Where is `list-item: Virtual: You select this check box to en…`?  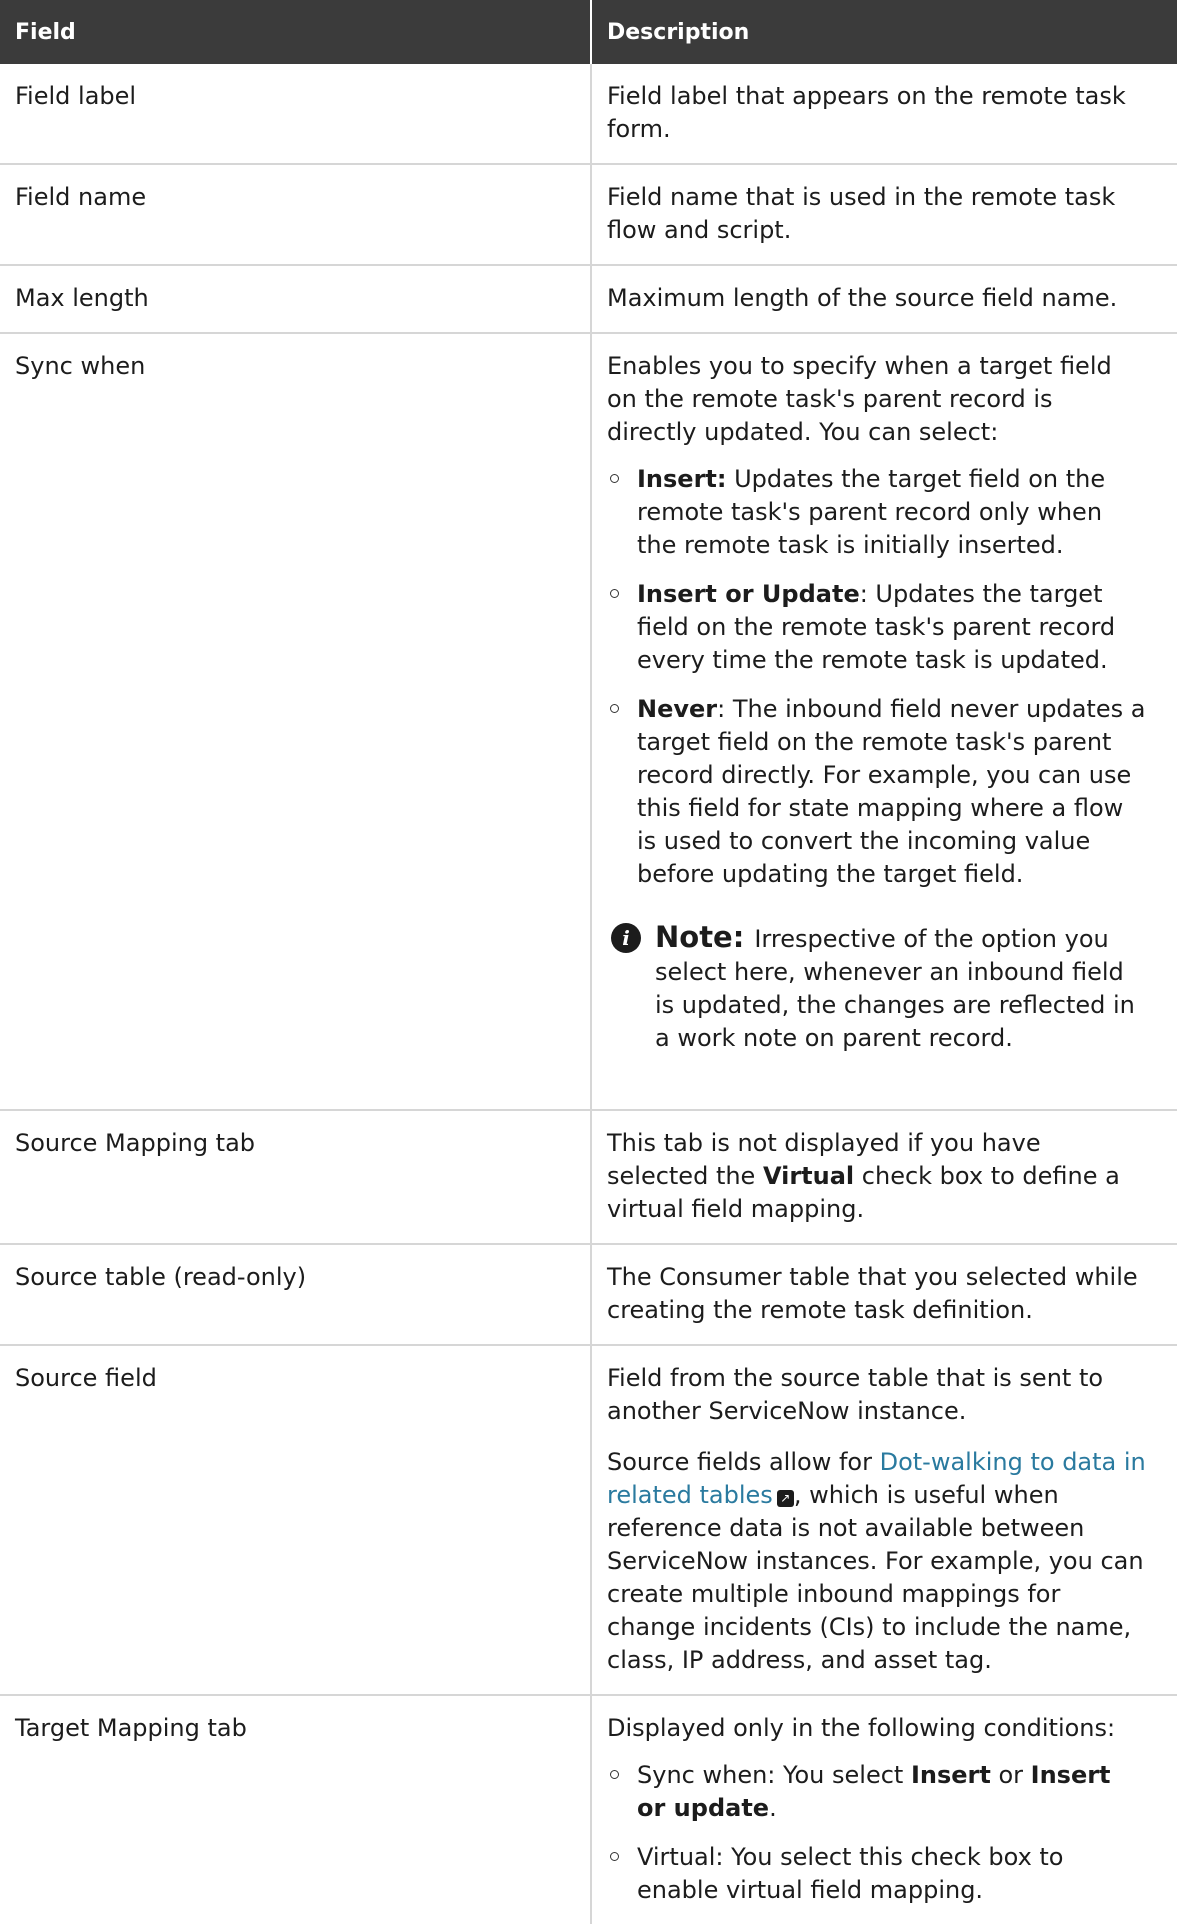 list-item: Virtual: You select this check box to en… is located at coordinates (877, 1874).